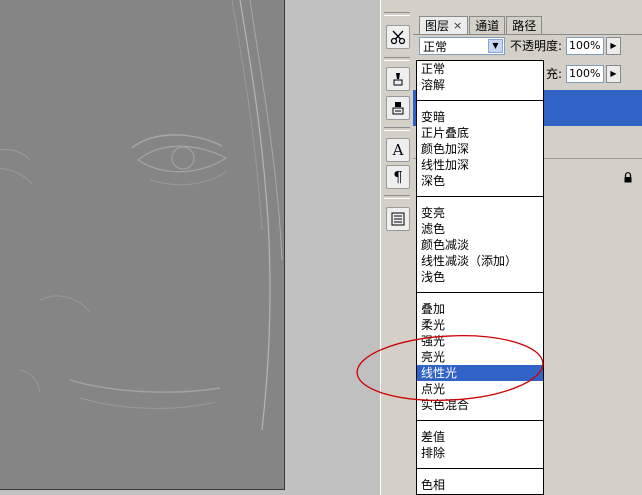 The image size is (642, 495). I want to click on fill-value: 100%, so click(585, 73).